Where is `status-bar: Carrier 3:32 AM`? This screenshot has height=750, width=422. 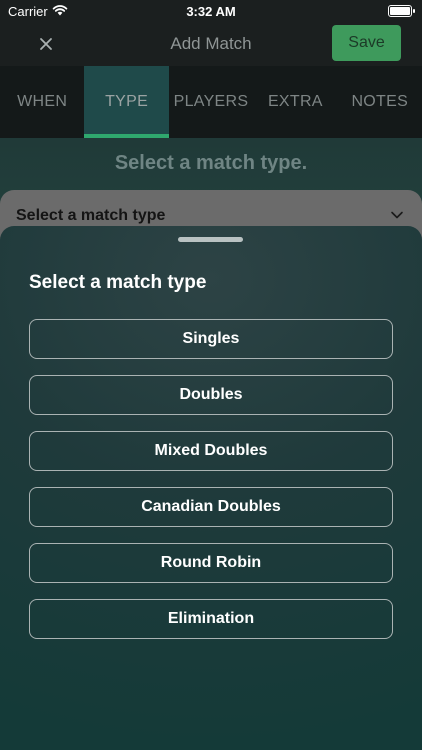 status-bar: Carrier 3:32 AM is located at coordinates (211, 12).